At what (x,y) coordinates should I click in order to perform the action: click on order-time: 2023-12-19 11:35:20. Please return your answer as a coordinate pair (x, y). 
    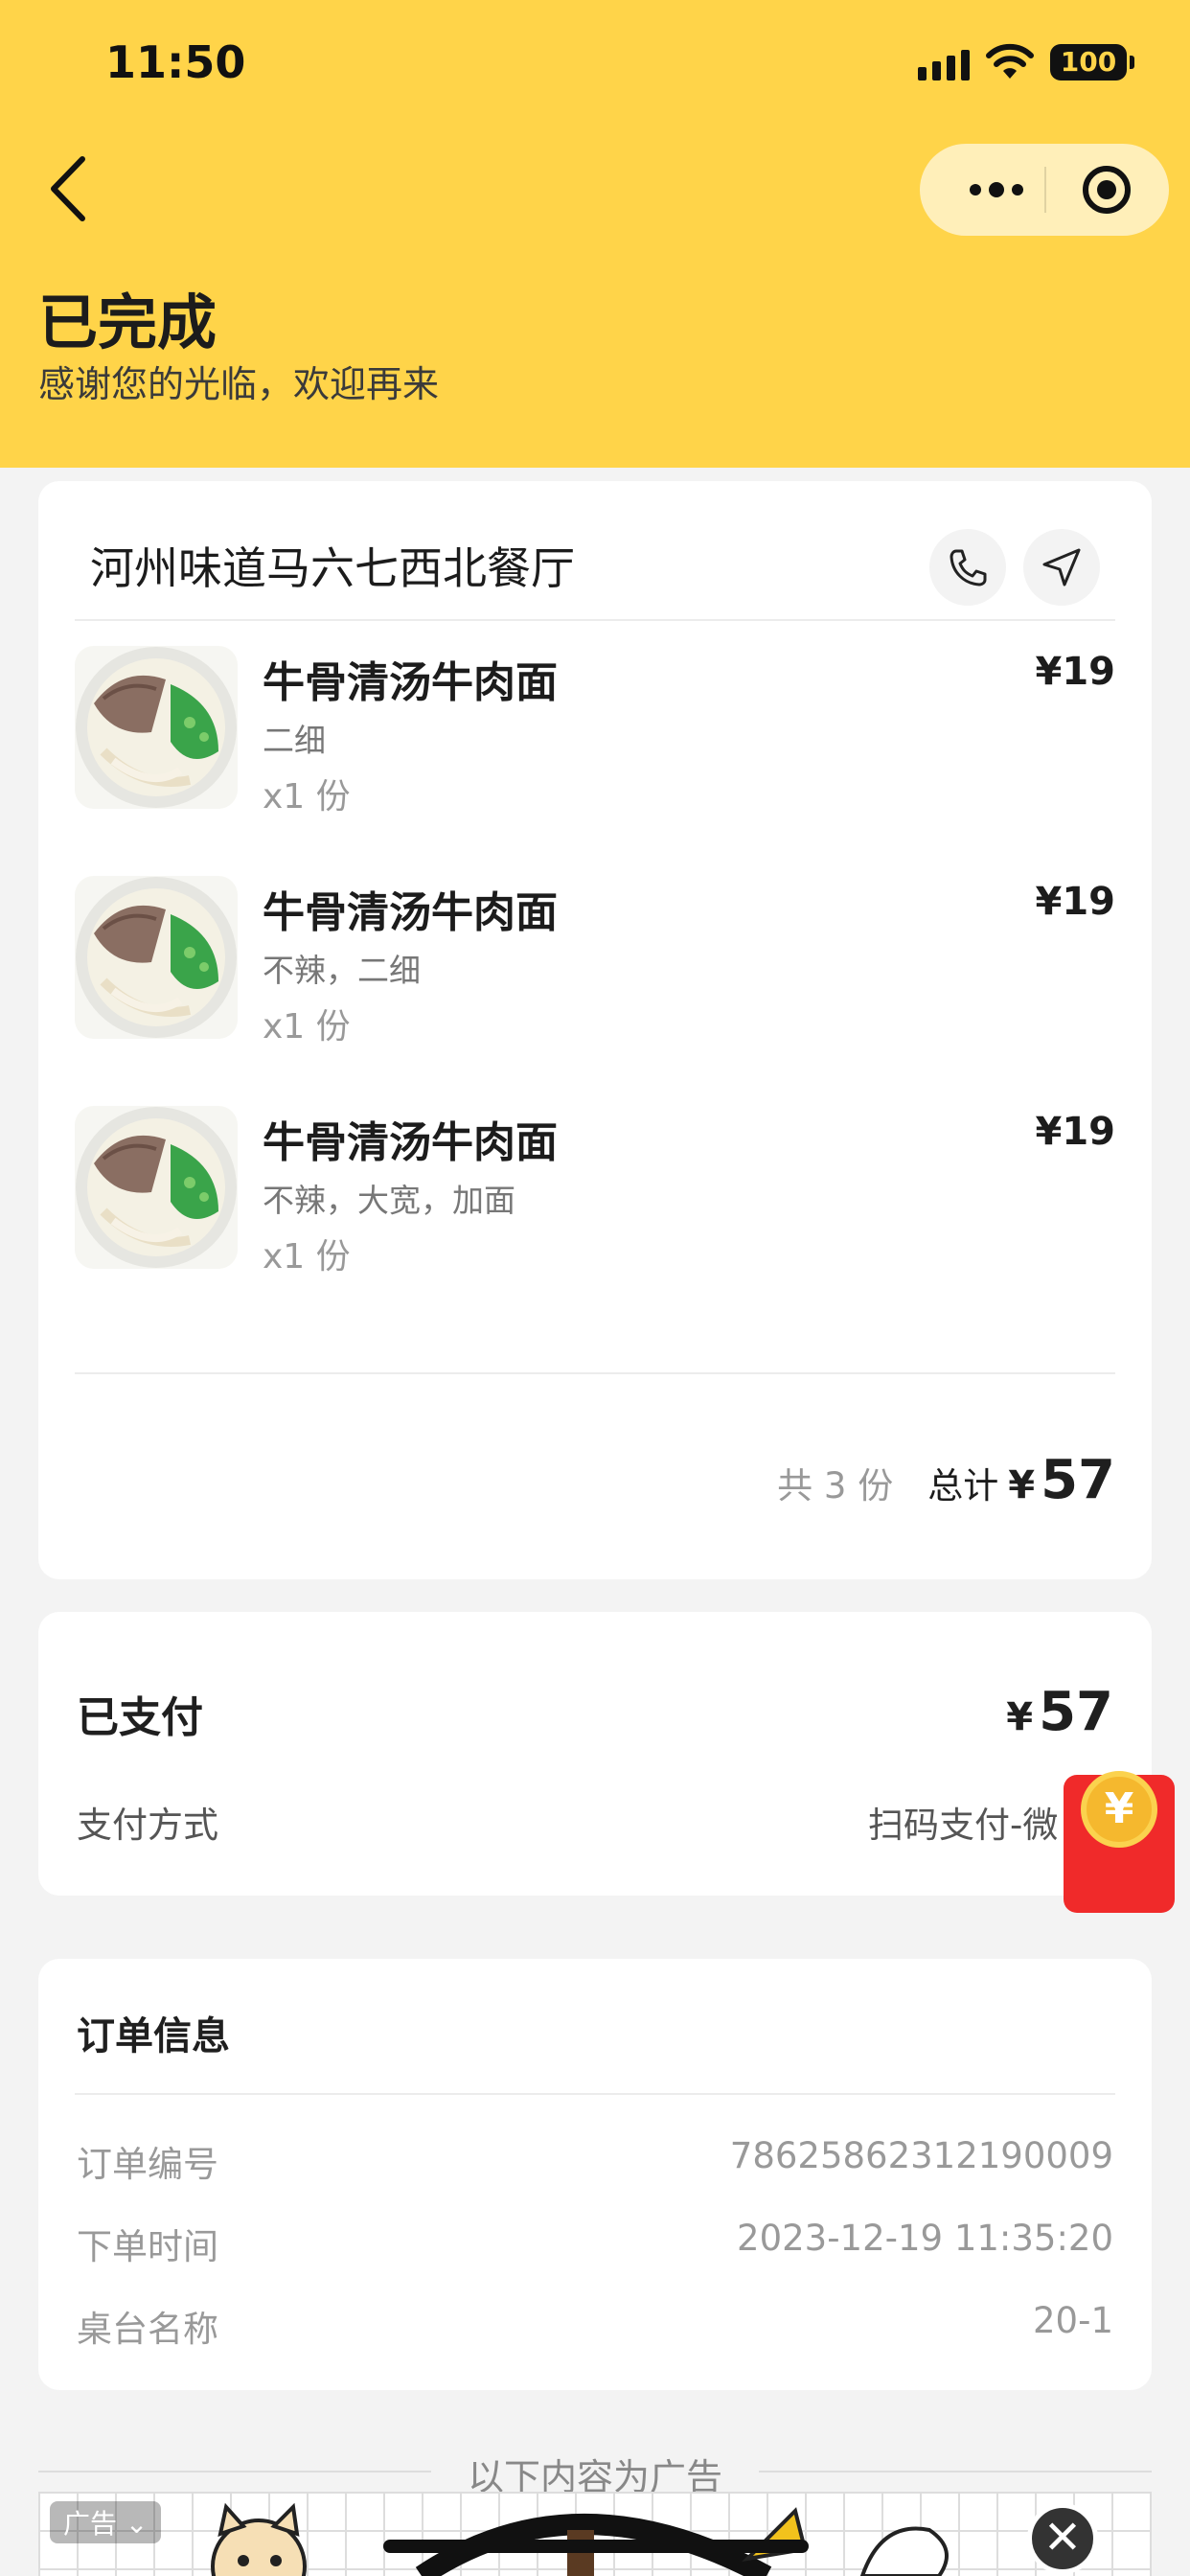
    Looking at the image, I should click on (925, 2238).